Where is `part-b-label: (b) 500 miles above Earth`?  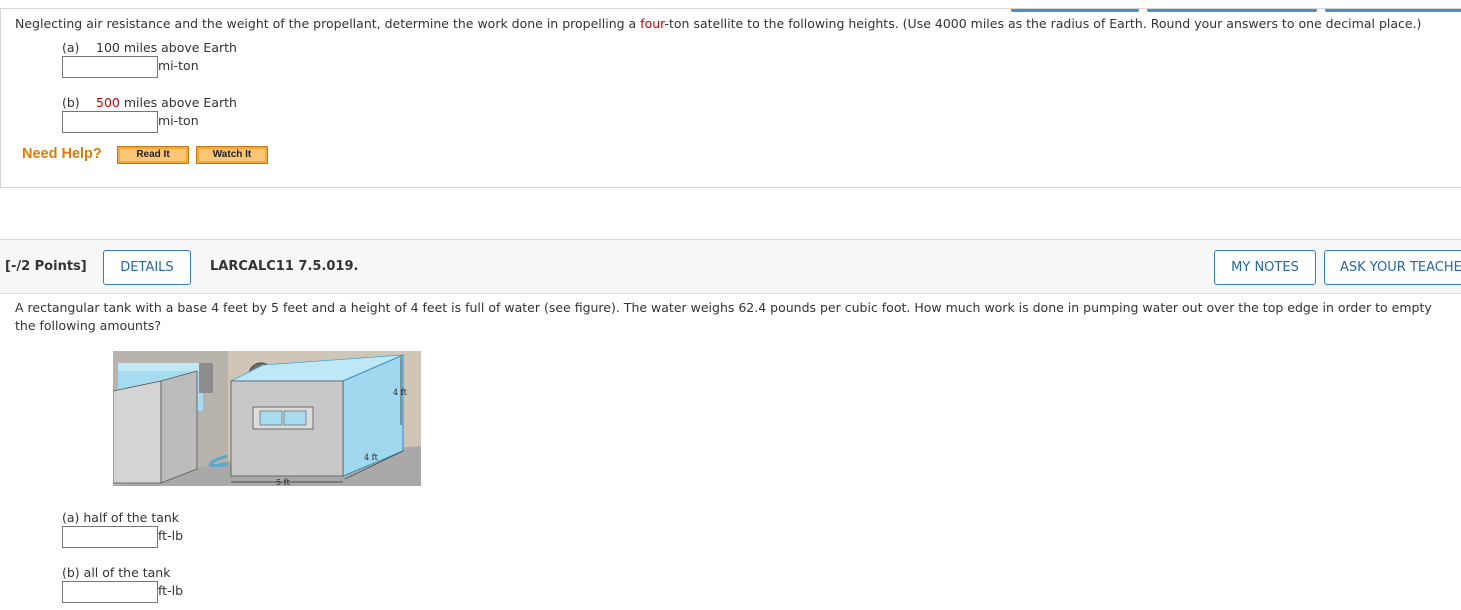 part-b-label: (b) 500 miles above Earth is located at coordinates (149, 102).